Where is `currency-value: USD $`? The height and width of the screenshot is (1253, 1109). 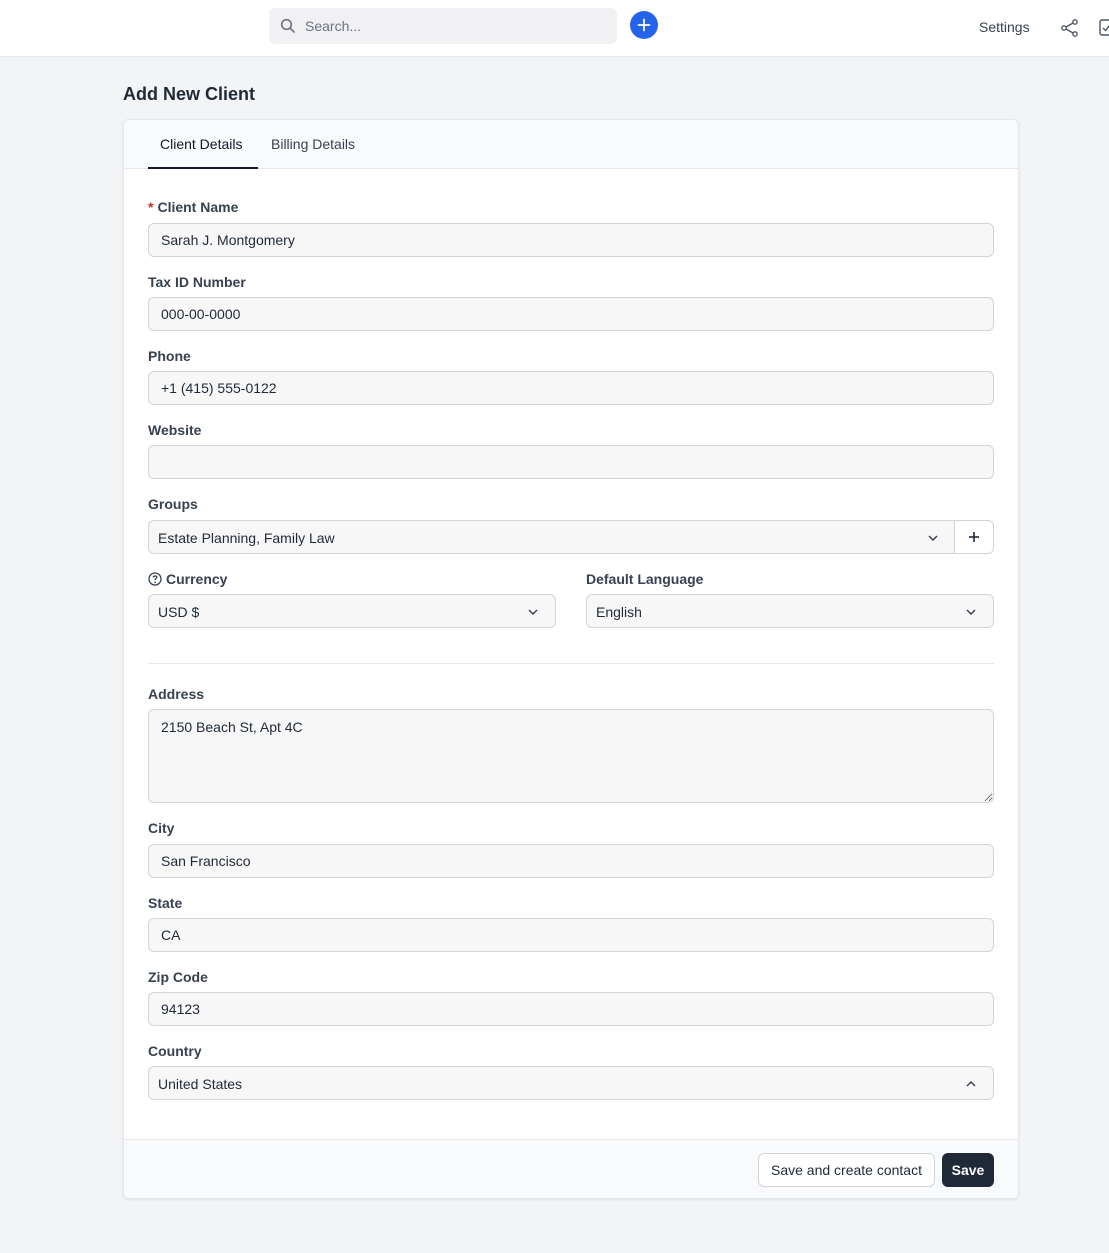
currency-value: USD $ is located at coordinates (179, 612).